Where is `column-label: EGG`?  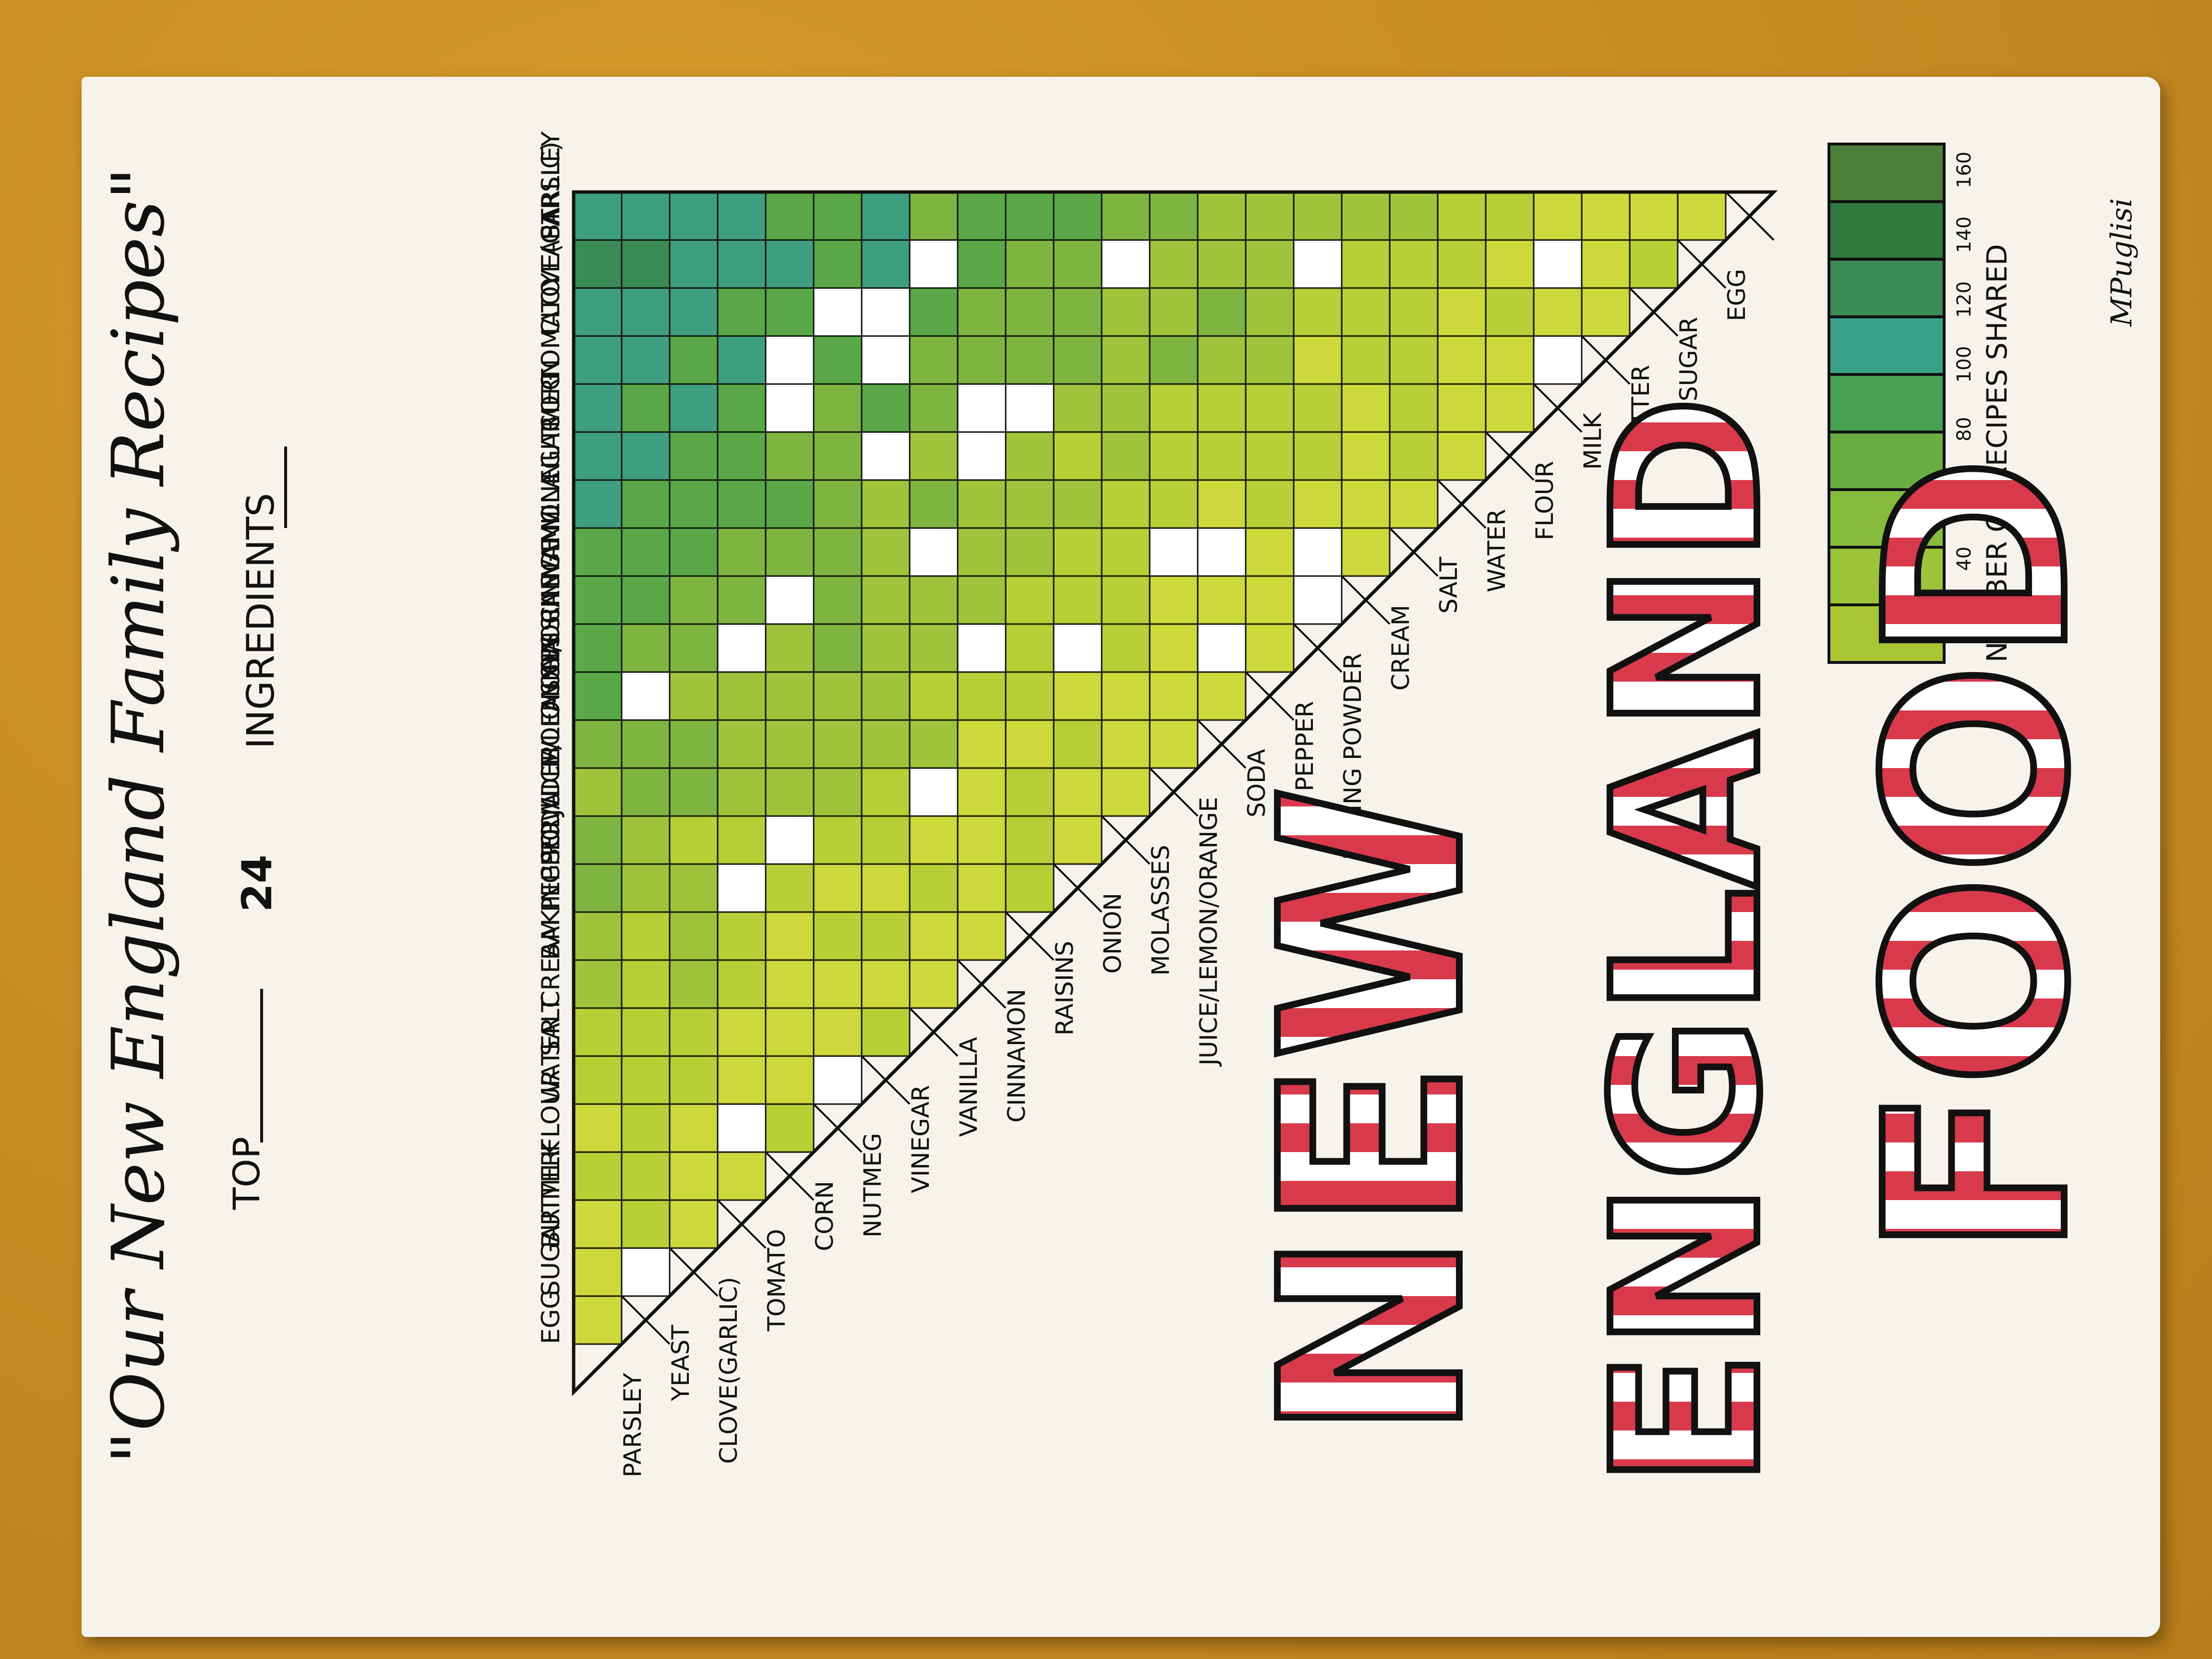
column-label: EGG is located at coordinates (551, 1317).